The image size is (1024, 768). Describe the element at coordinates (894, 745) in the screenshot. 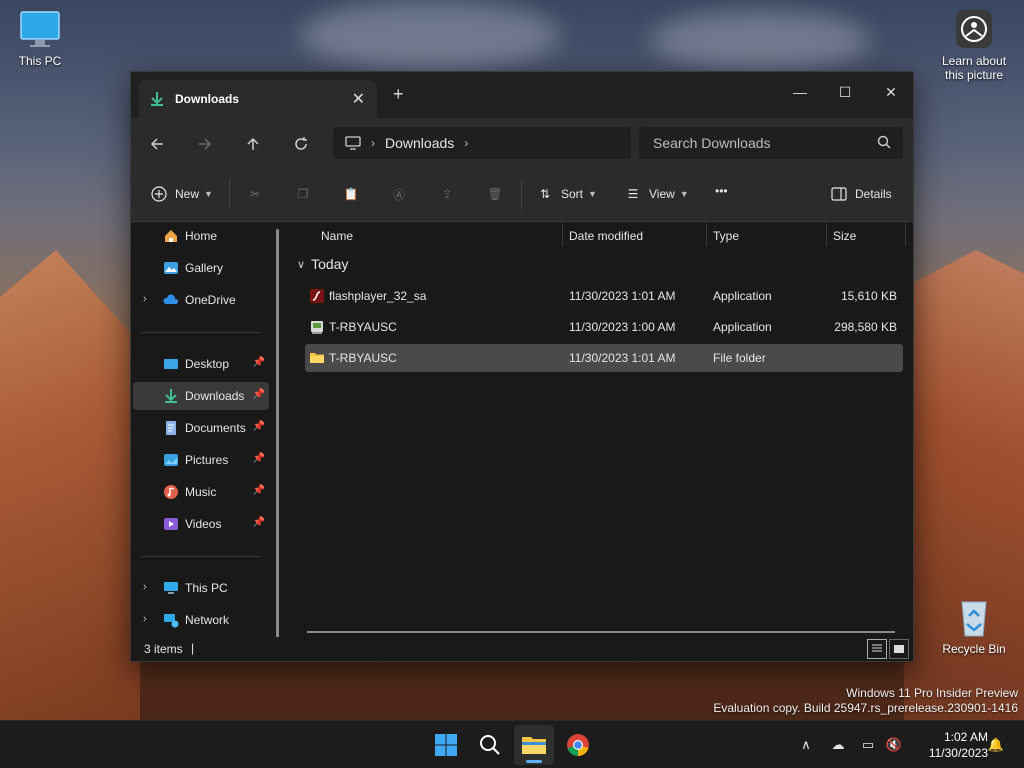

I see `volume-muted-icon: 🔇` at that location.